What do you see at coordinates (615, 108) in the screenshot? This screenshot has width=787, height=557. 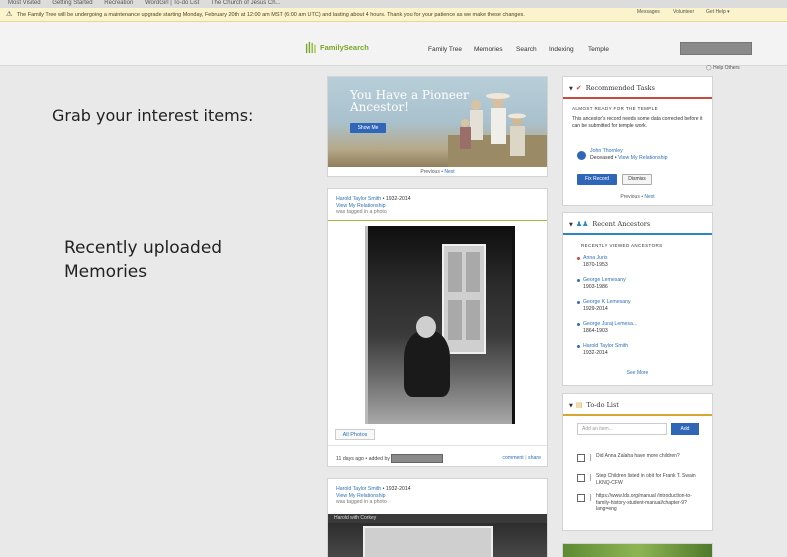 I see `task-subtitle: ALMOST READY FOR THE TEMPLE` at bounding box center [615, 108].